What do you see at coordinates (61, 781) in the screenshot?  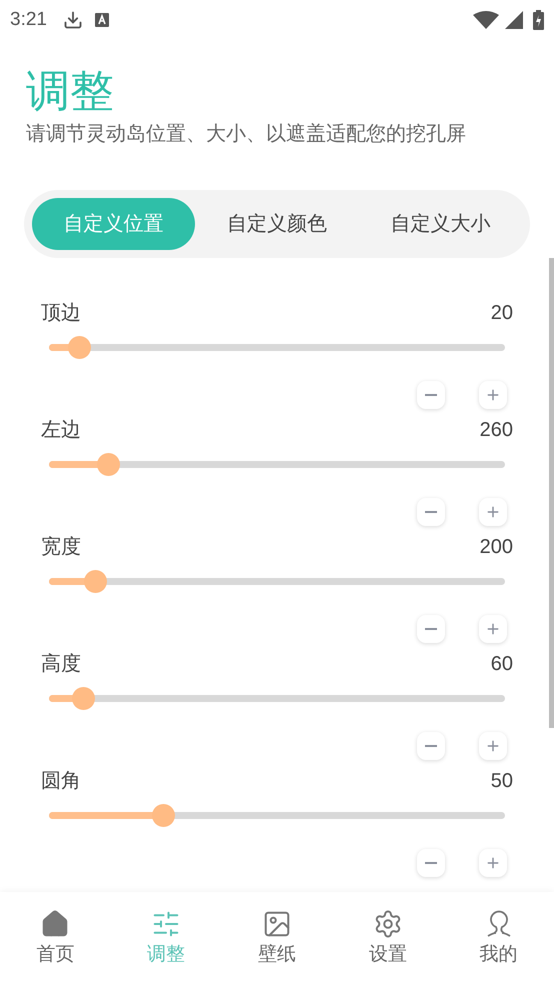 I see `slider-label: 圆角` at bounding box center [61, 781].